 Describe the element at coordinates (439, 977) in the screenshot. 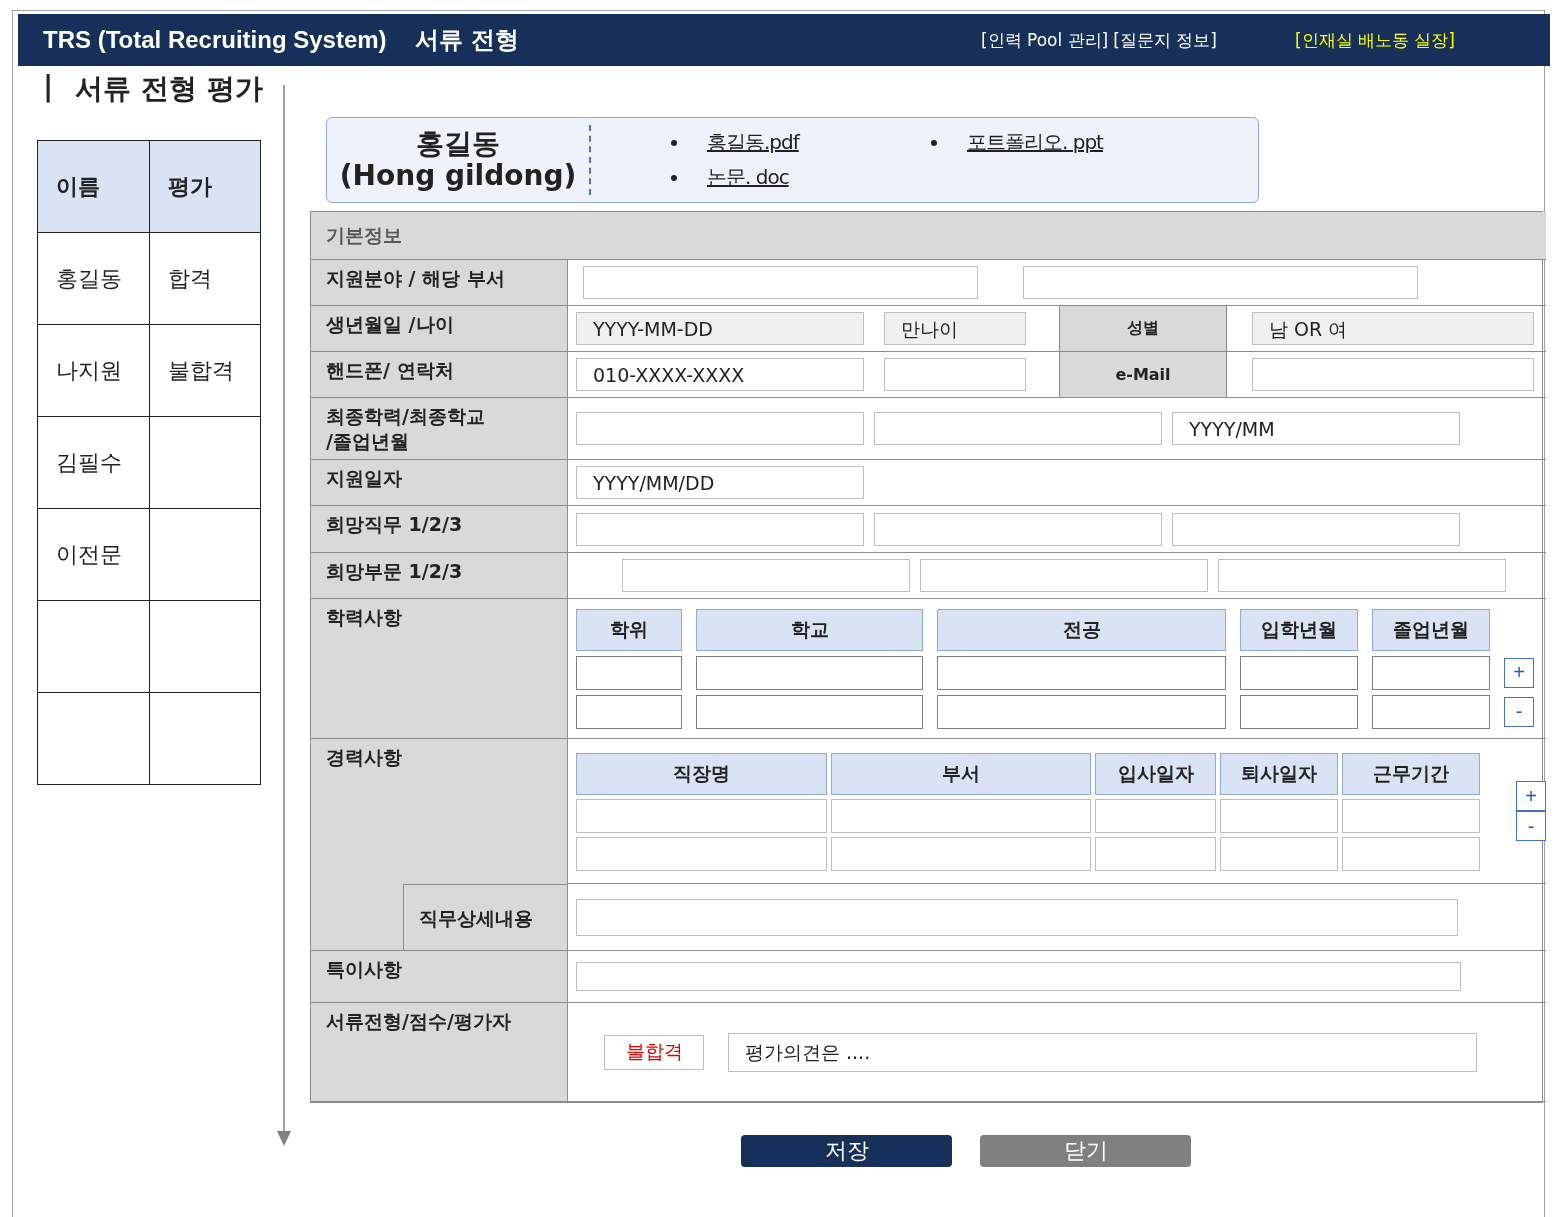

I see `row-label: 특이사항` at that location.